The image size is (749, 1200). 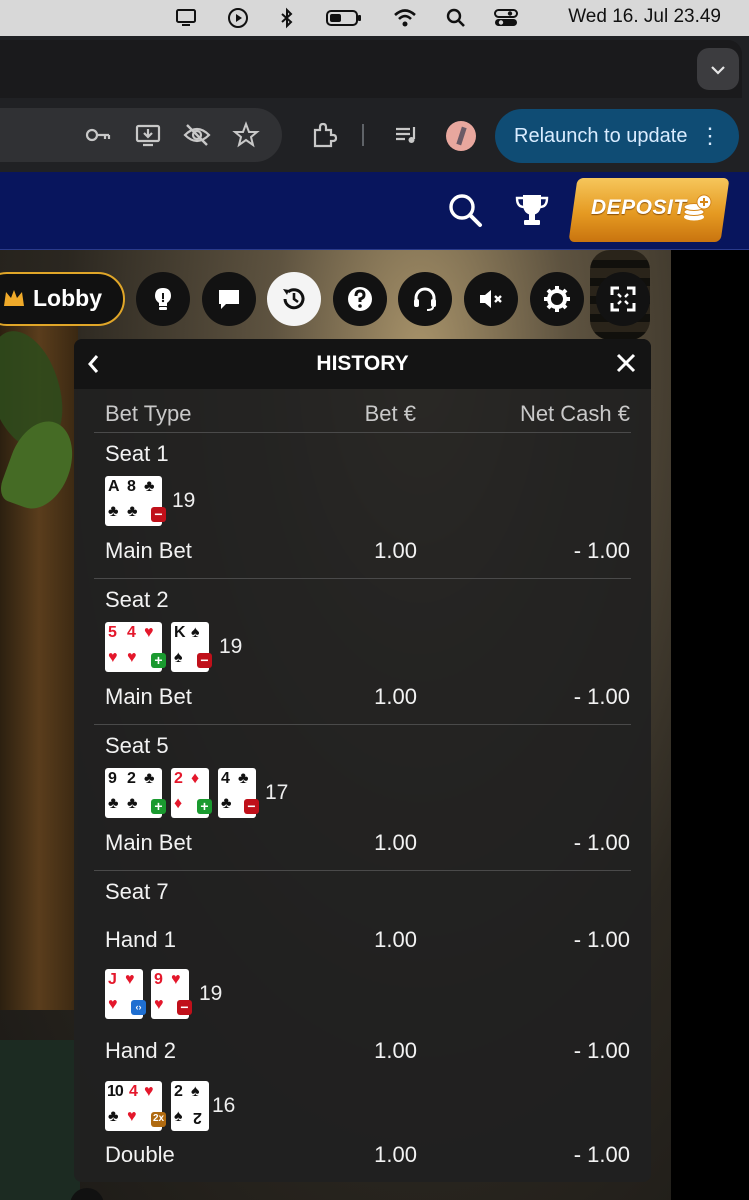 What do you see at coordinates (557, 299) in the screenshot?
I see `settings-button` at bounding box center [557, 299].